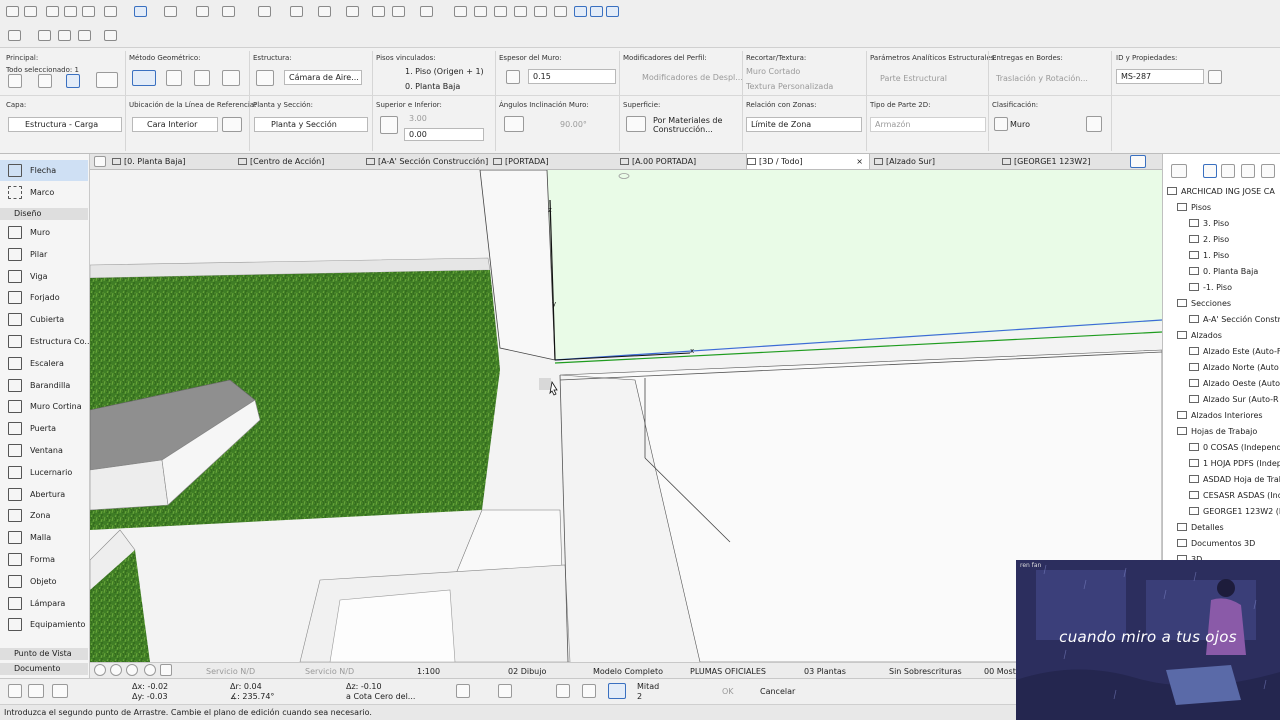 The image size is (1280, 720). What do you see at coordinates (804, 124) in the screenshot?
I see `zones-select: Límite de Zona` at bounding box center [804, 124].